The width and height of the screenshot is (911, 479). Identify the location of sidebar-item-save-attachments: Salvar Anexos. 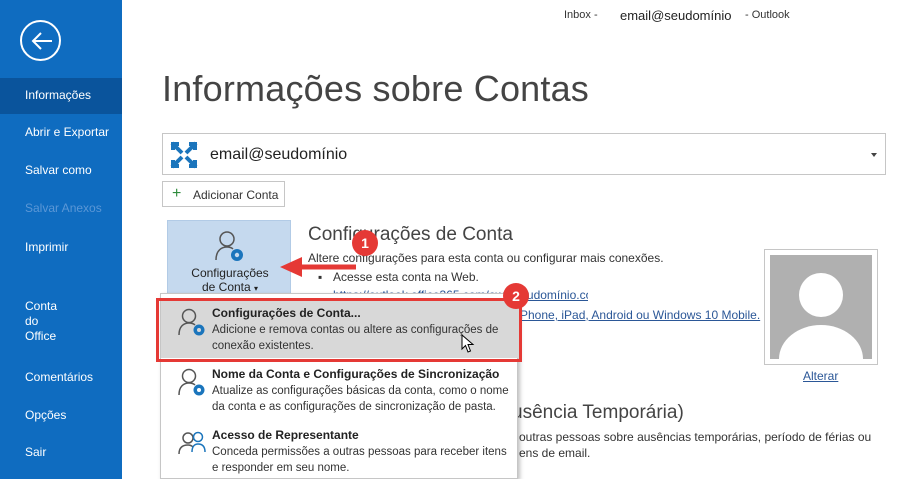
(61, 208).